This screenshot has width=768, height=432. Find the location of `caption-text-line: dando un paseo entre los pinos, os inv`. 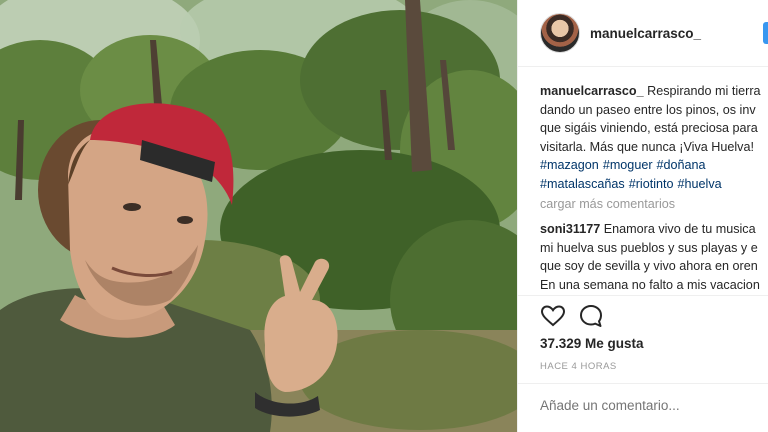

caption-text-line: dando un paseo entre los pinos, os inv is located at coordinates (648, 109).